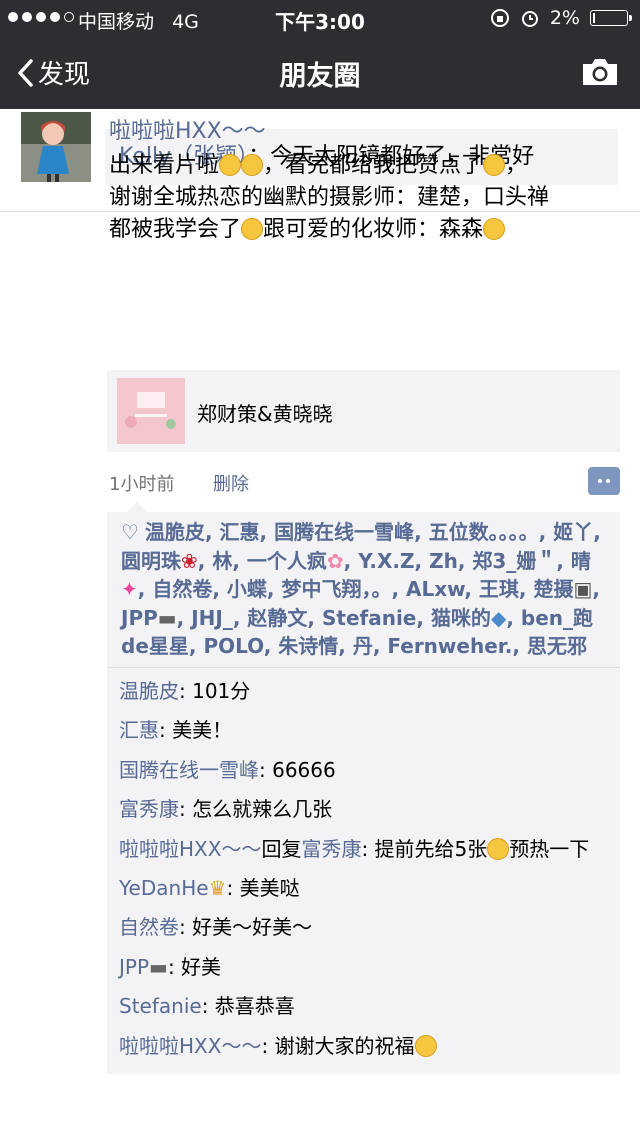  I want to click on smile-emoji-icon, so click(494, 229).